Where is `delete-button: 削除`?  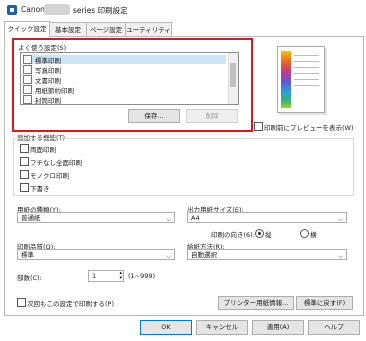
delete-button: 削除 is located at coordinates (212, 116).